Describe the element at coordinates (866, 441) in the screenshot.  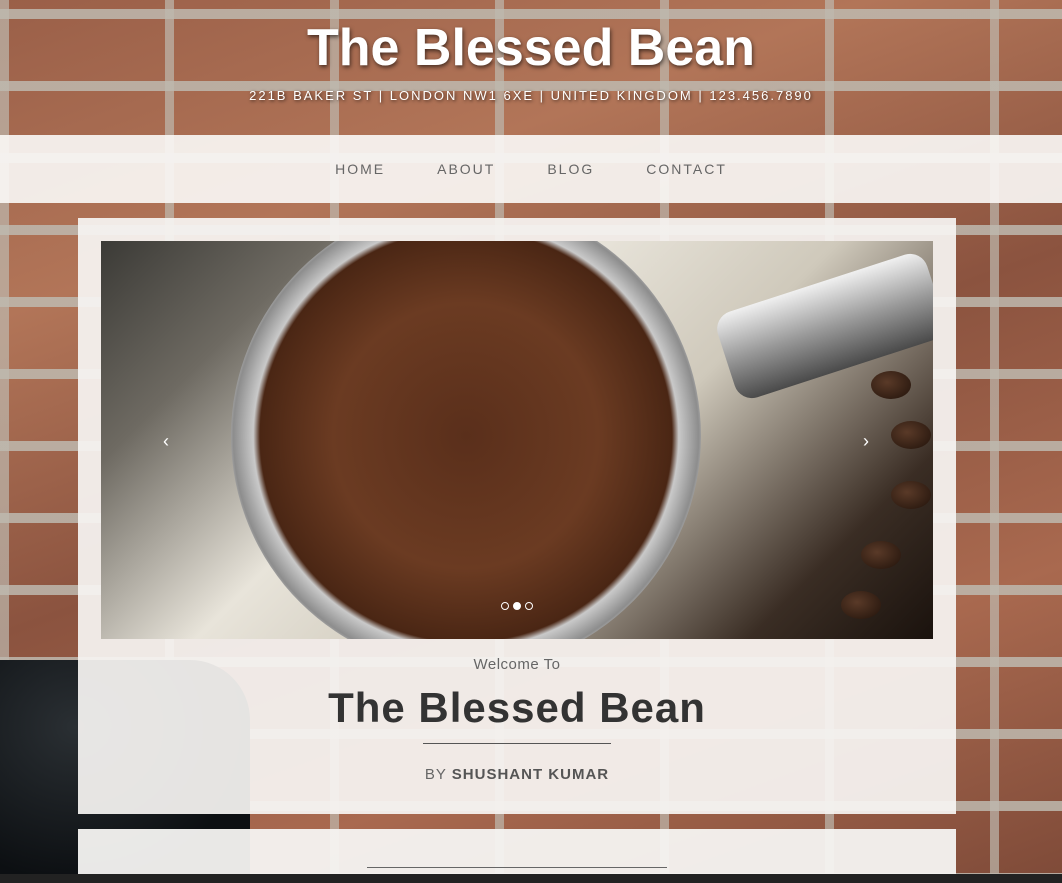
I see `carousel-next-icon: ›` at that location.